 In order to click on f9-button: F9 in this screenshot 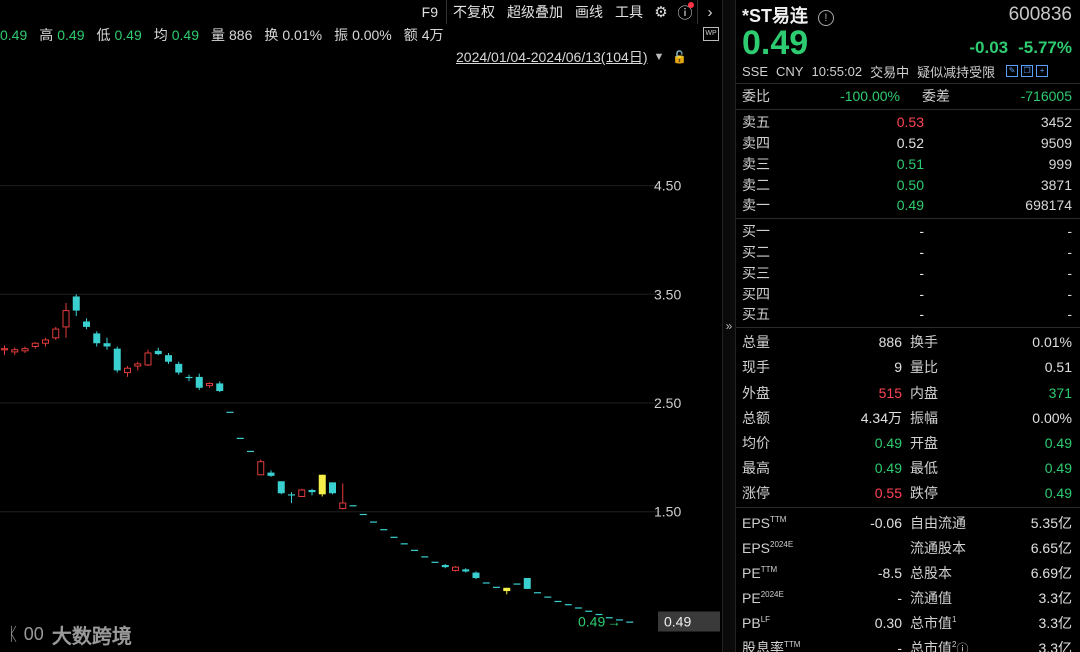, I will do `click(430, 12)`.